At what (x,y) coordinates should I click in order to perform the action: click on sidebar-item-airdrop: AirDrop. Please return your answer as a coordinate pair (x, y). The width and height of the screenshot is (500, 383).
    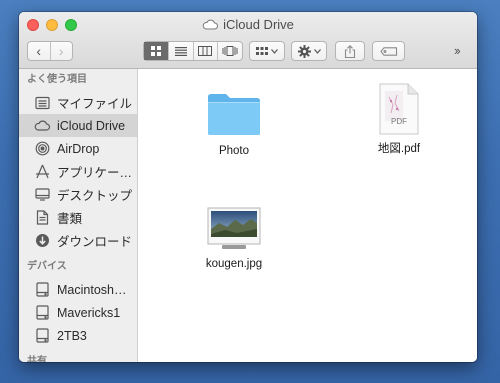
    Looking at the image, I should click on (78, 148).